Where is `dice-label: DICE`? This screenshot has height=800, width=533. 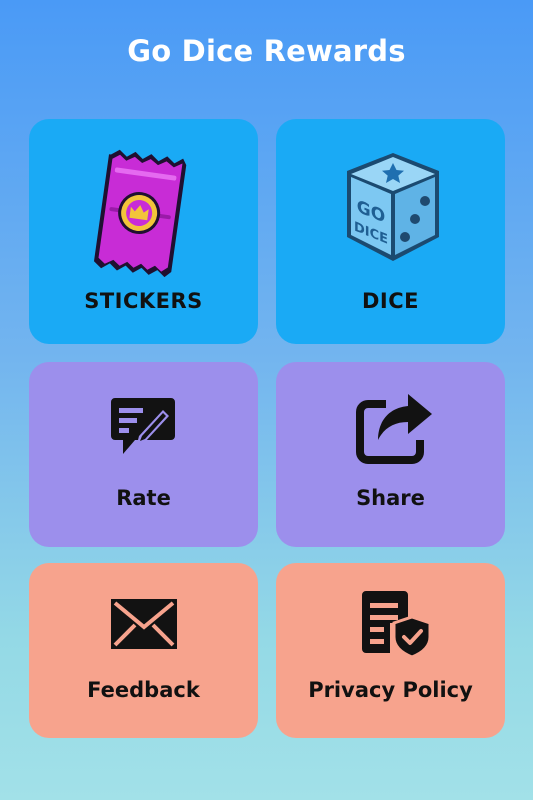 dice-label: DICE is located at coordinates (390, 301).